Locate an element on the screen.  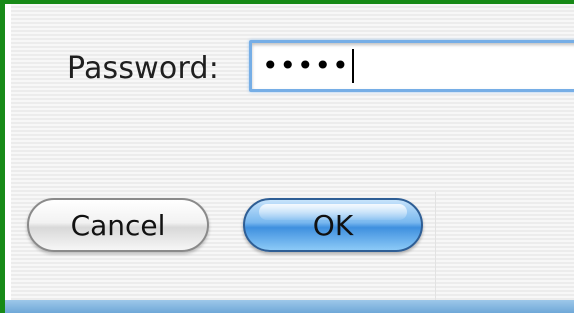
ok-button: OK is located at coordinates (333, 225).